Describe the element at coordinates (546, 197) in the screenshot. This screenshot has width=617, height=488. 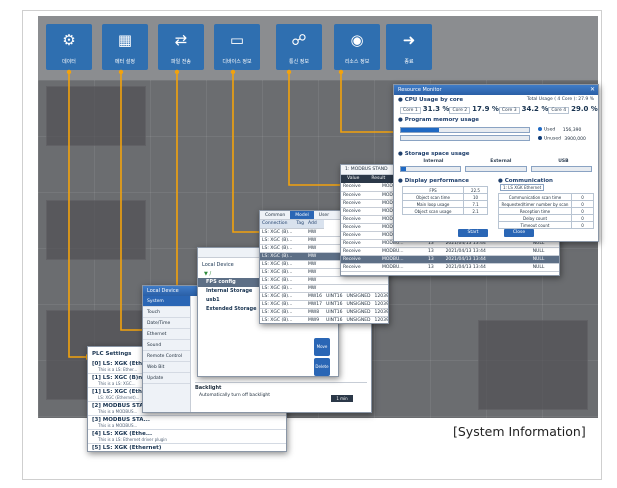
I see `table-row: Communication scan time 0` at that location.